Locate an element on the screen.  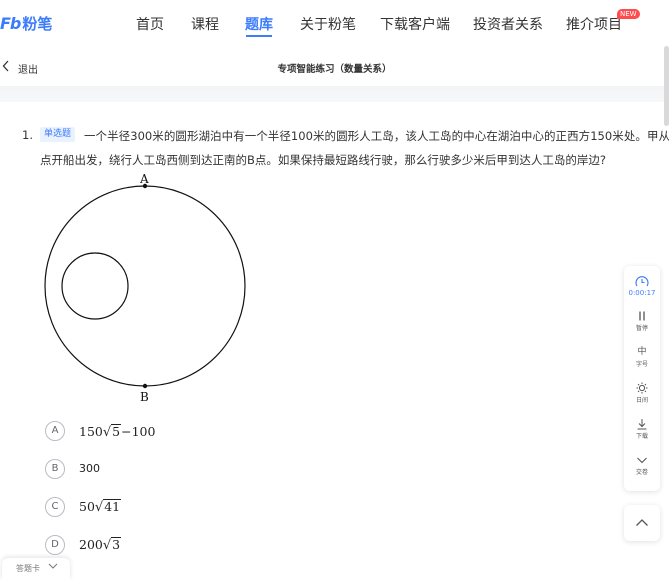
pause-label: 暂停 is located at coordinates (641, 328).